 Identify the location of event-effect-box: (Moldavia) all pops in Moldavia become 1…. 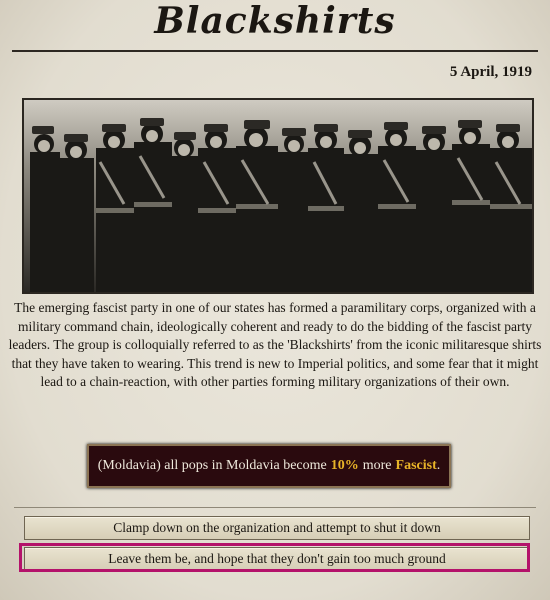
(269, 466).